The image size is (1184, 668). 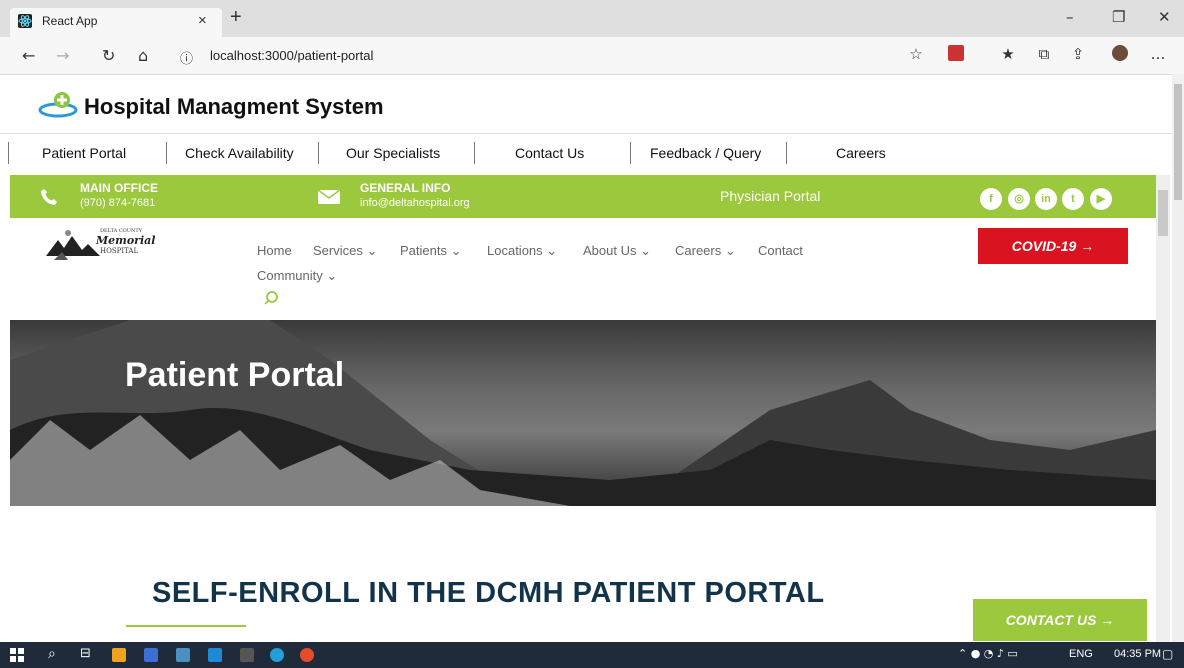 I want to click on nav-contact-us: Contact Us, so click(x=549, y=153).